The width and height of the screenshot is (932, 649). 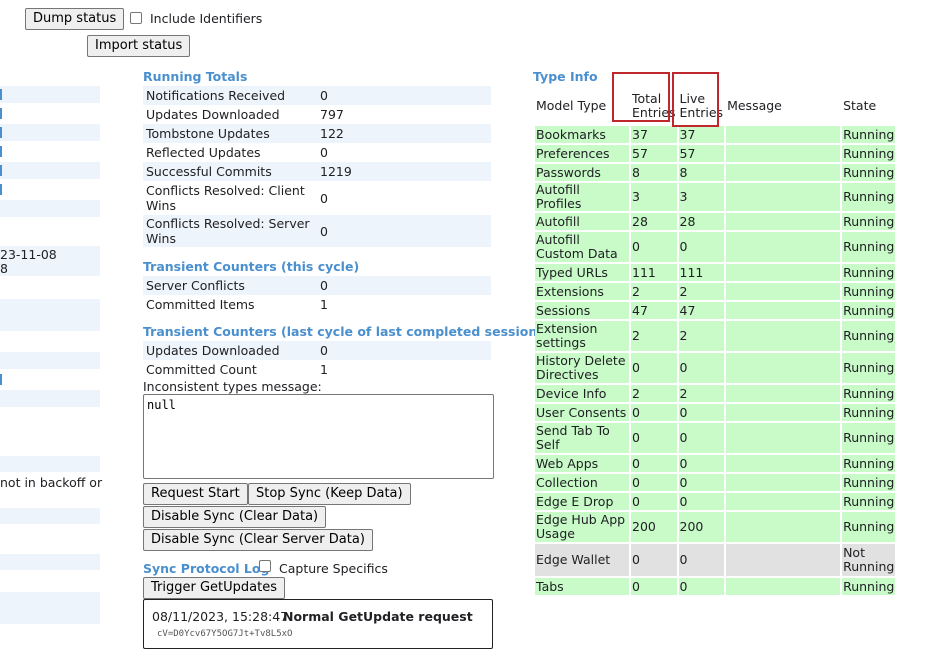 What do you see at coordinates (195, 76) in the screenshot?
I see `running-totals-title: Running Totals` at bounding box center [195, 76].